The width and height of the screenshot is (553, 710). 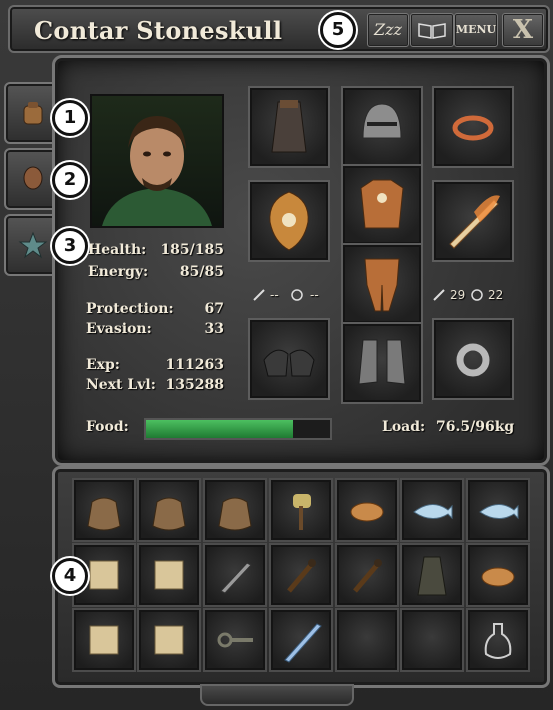 I want to click on book-icon, so click(x=432, y=31).